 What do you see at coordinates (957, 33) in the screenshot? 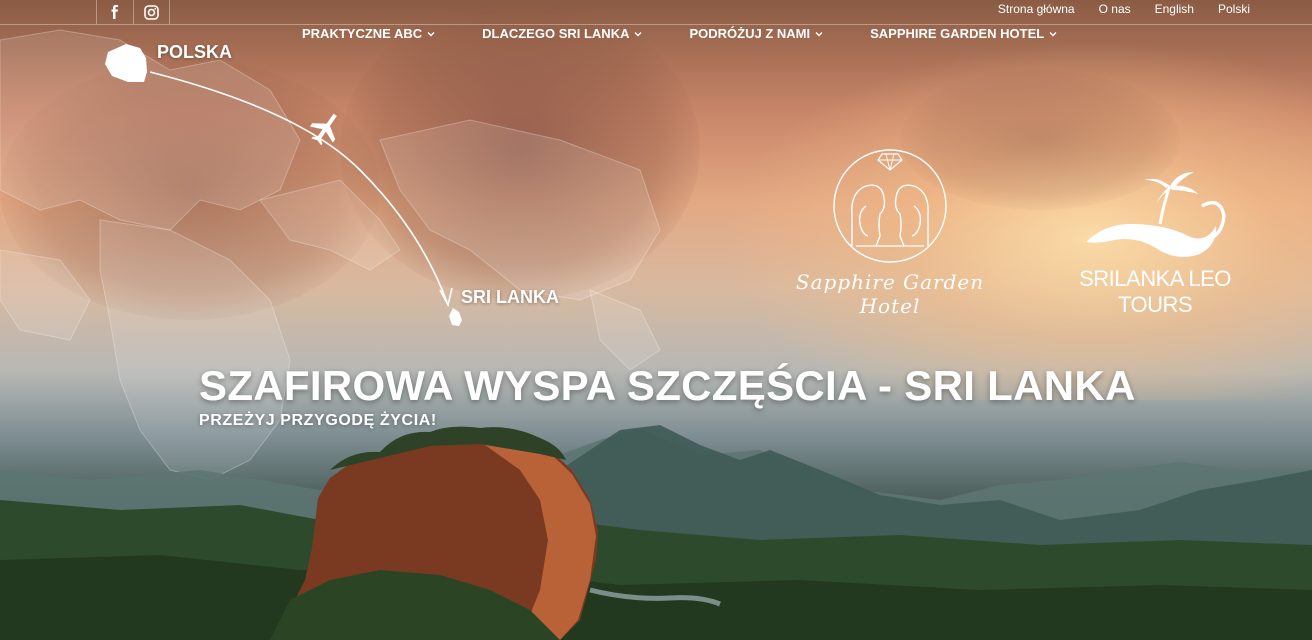
I see `nav-item-label: SAPPHIRE GARDEN HOTEL` at bounding box center [957, 33].